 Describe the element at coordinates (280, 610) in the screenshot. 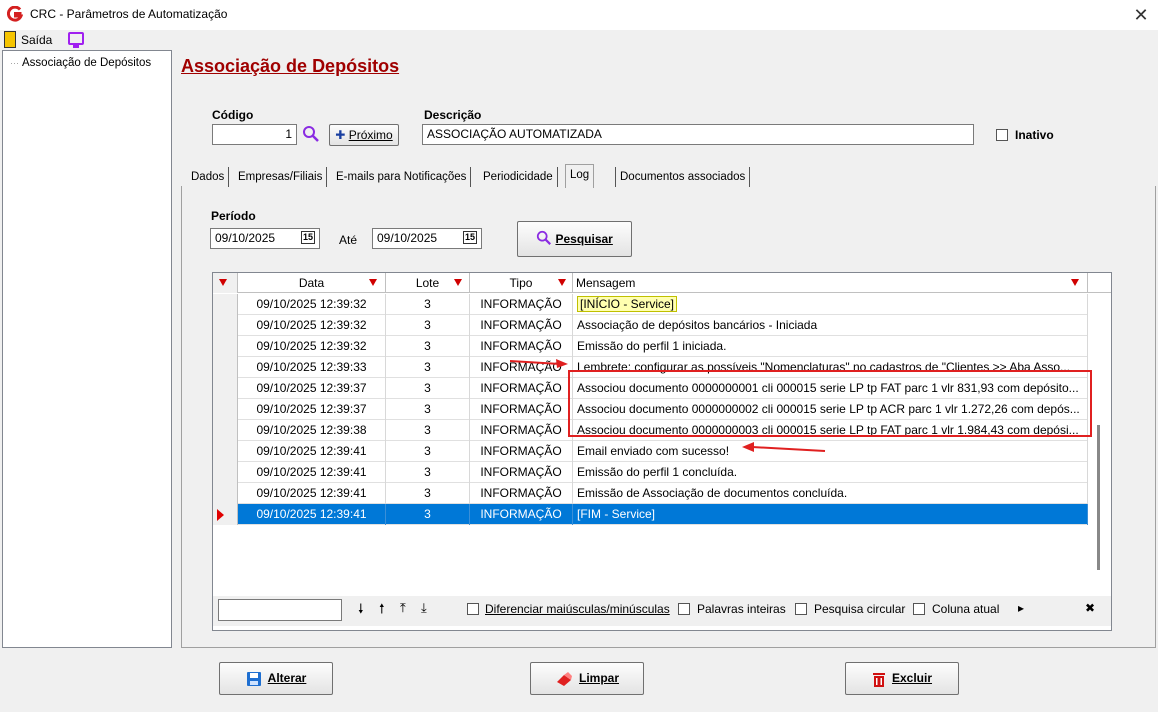

I see `find-input` at that location.